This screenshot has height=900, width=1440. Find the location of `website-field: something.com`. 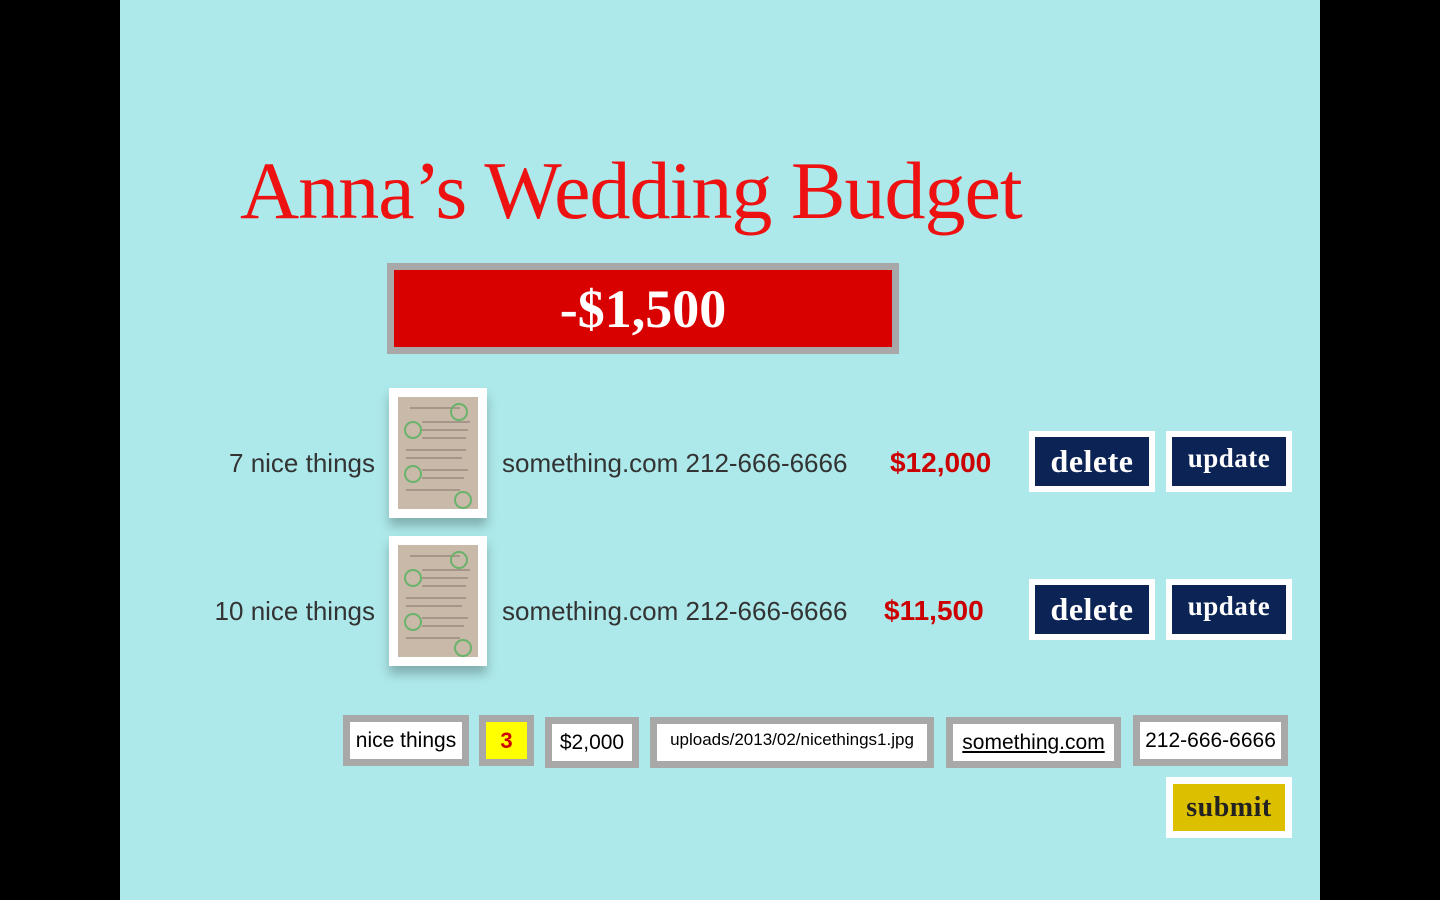

website-field: something.com is located at coordinates (1033, 742).